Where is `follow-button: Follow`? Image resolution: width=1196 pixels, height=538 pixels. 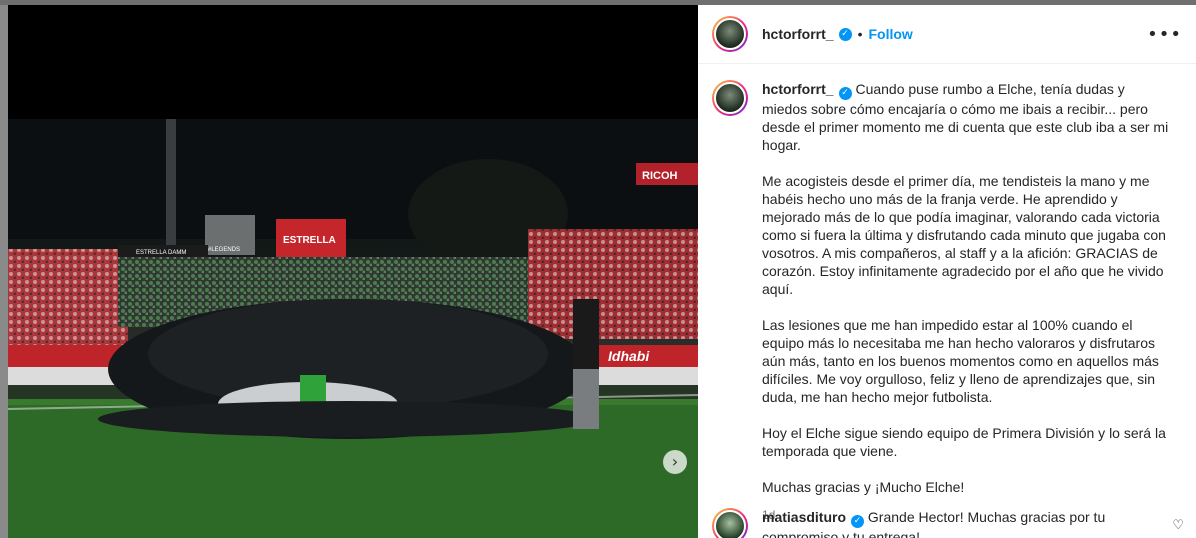 follow-button: Follow is located at coordinates (890, 34).